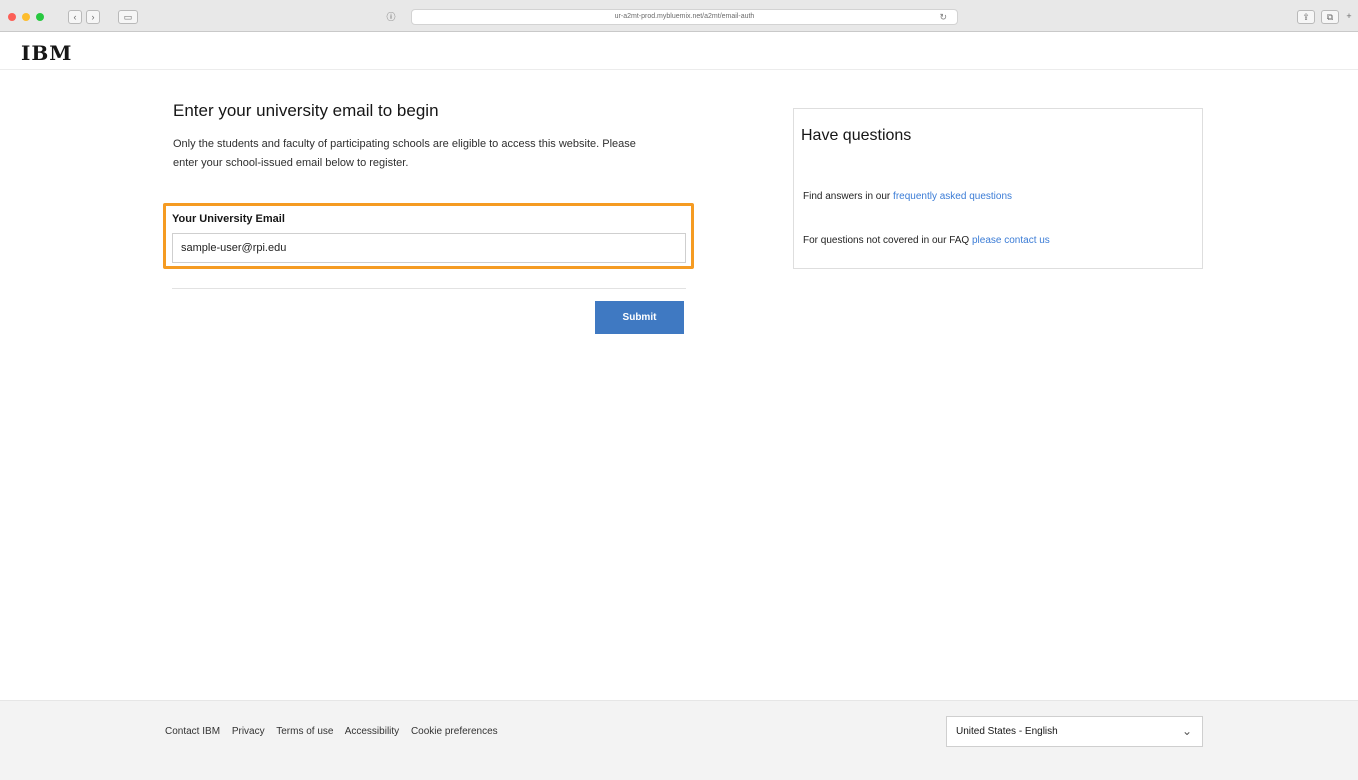  What do you see at coordinates (848, 196) in the screenshot?
I see `faq-prefix: Find answers in our` at bounding box center [848, 196].